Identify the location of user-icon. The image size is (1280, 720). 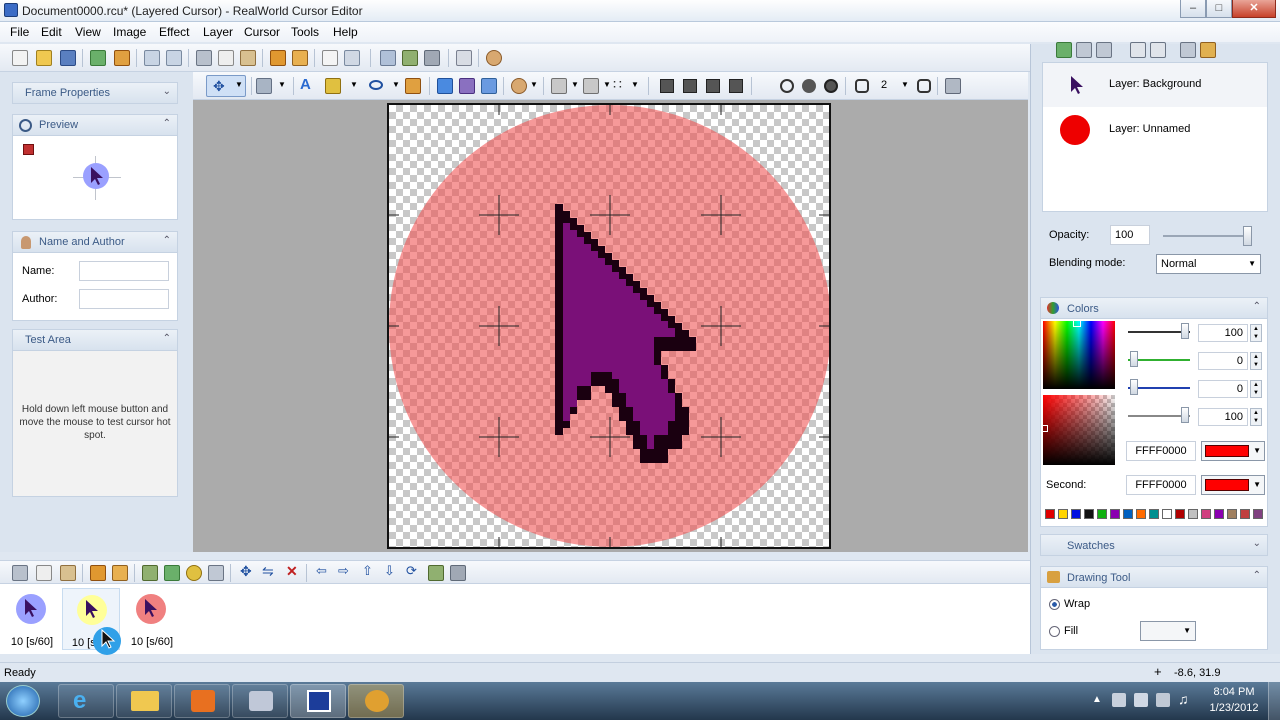
(494, 58).